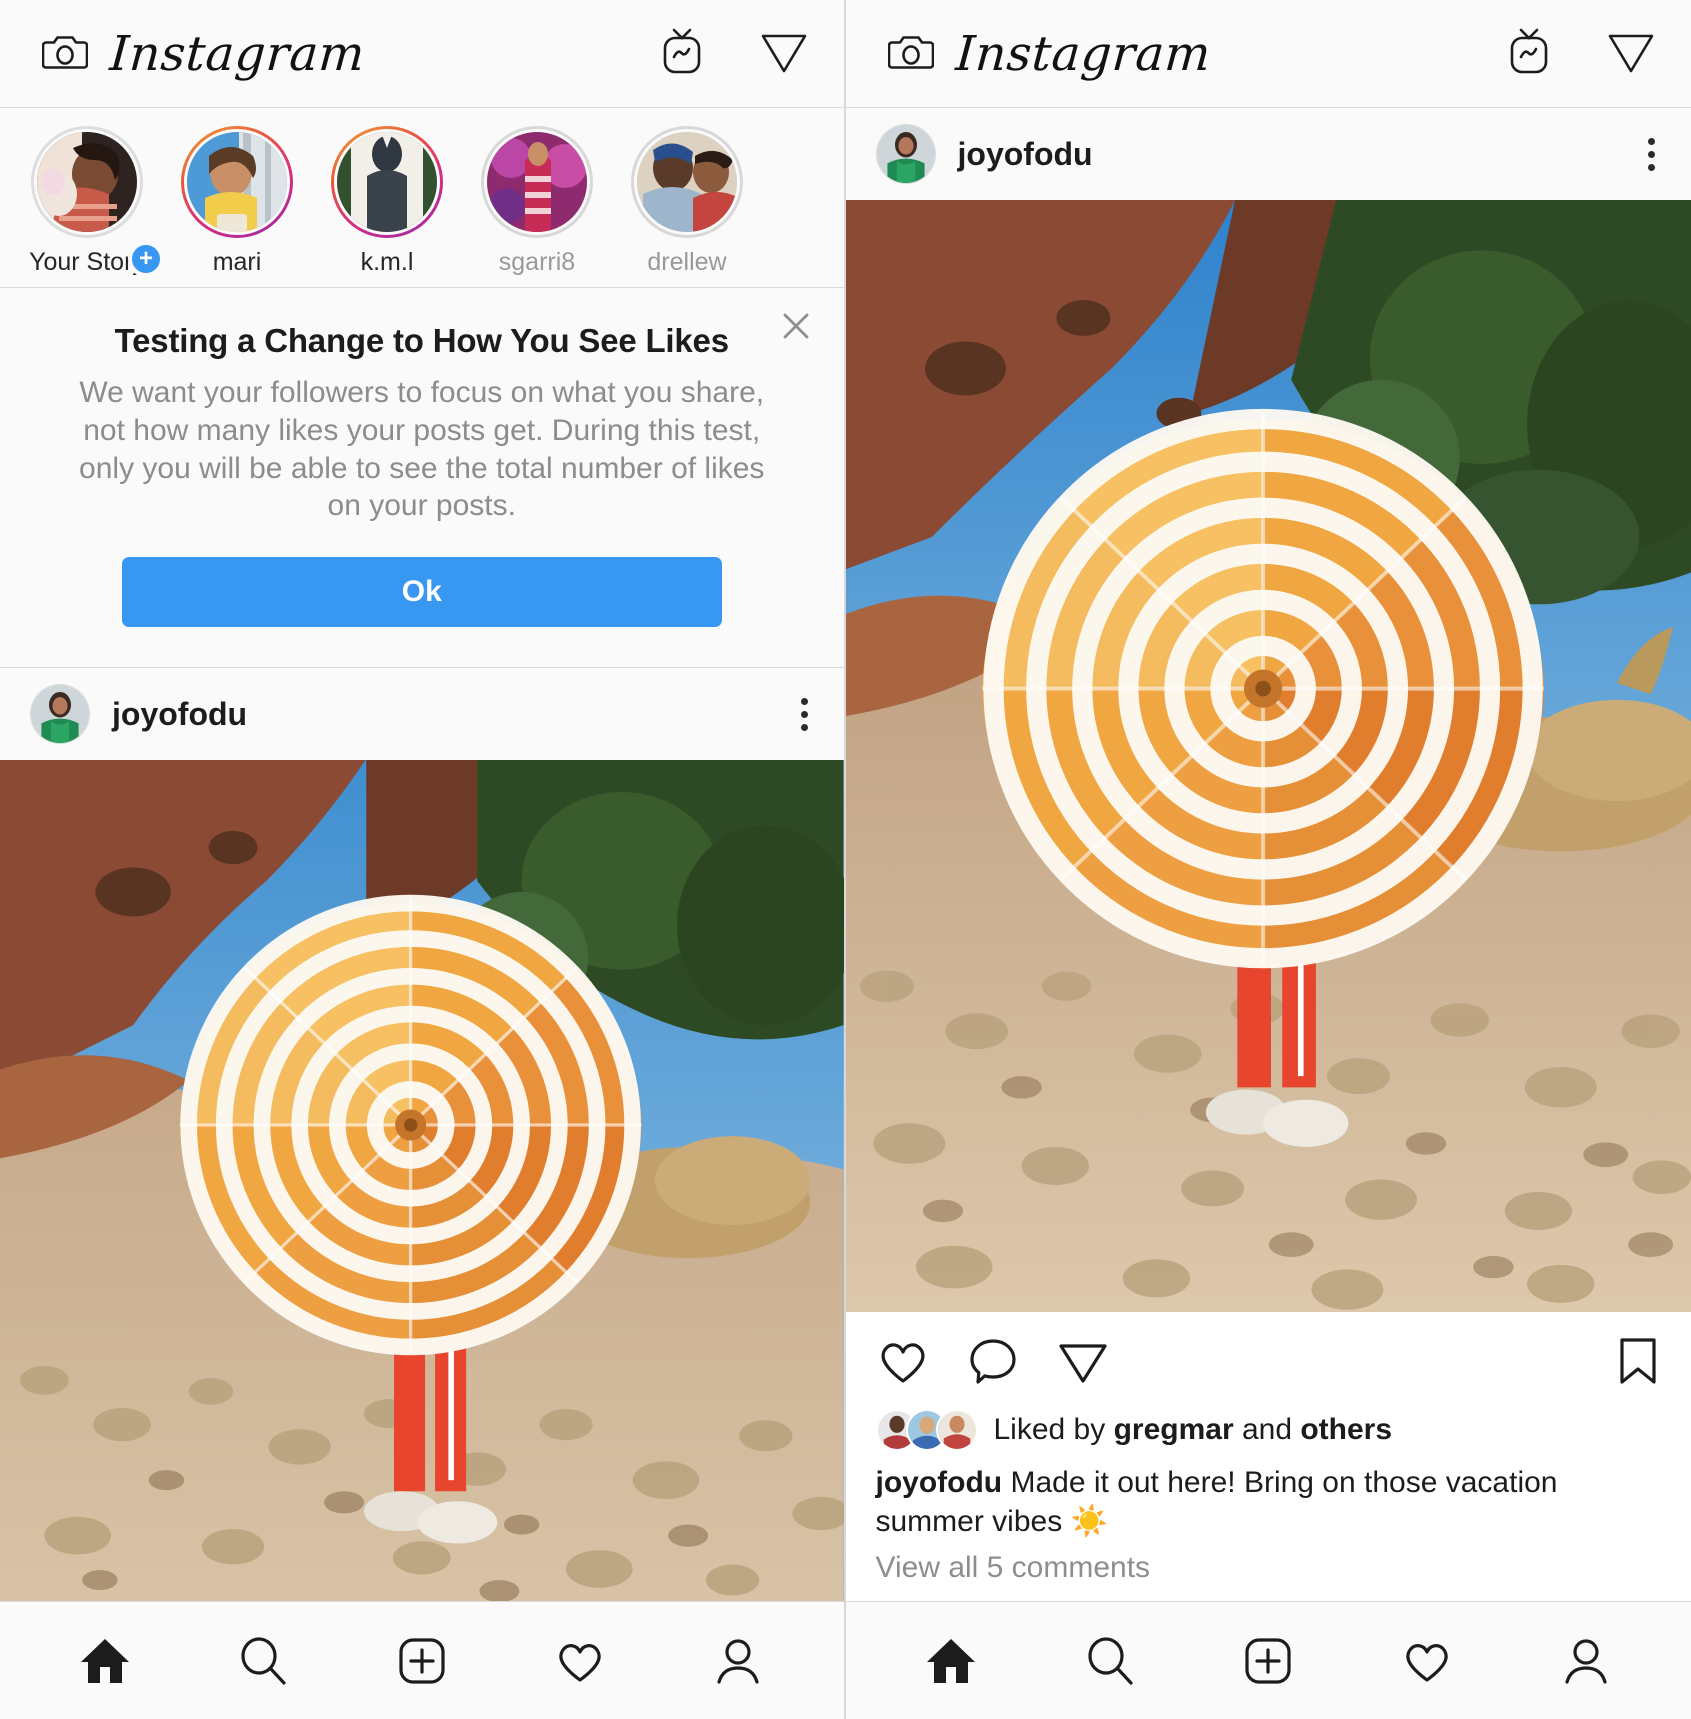  What do you see at coordinates (1174, 1429) in the screenshot?
I see `liked-by-username: gregmar` at bounding box center [1174, 1429].